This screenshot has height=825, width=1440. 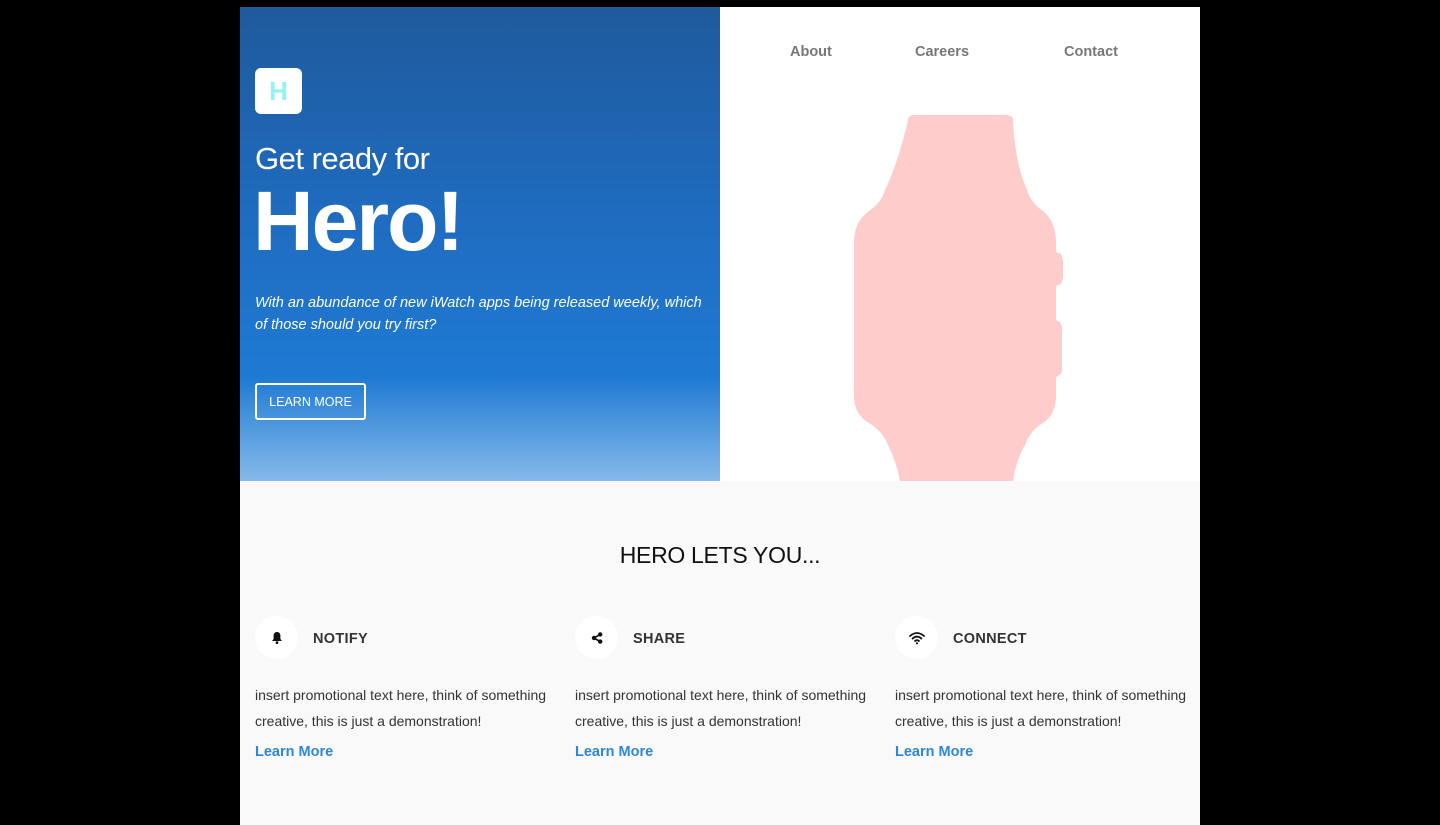 I want to click on feature-name: NOTIFY, so click(x=340, y=639).